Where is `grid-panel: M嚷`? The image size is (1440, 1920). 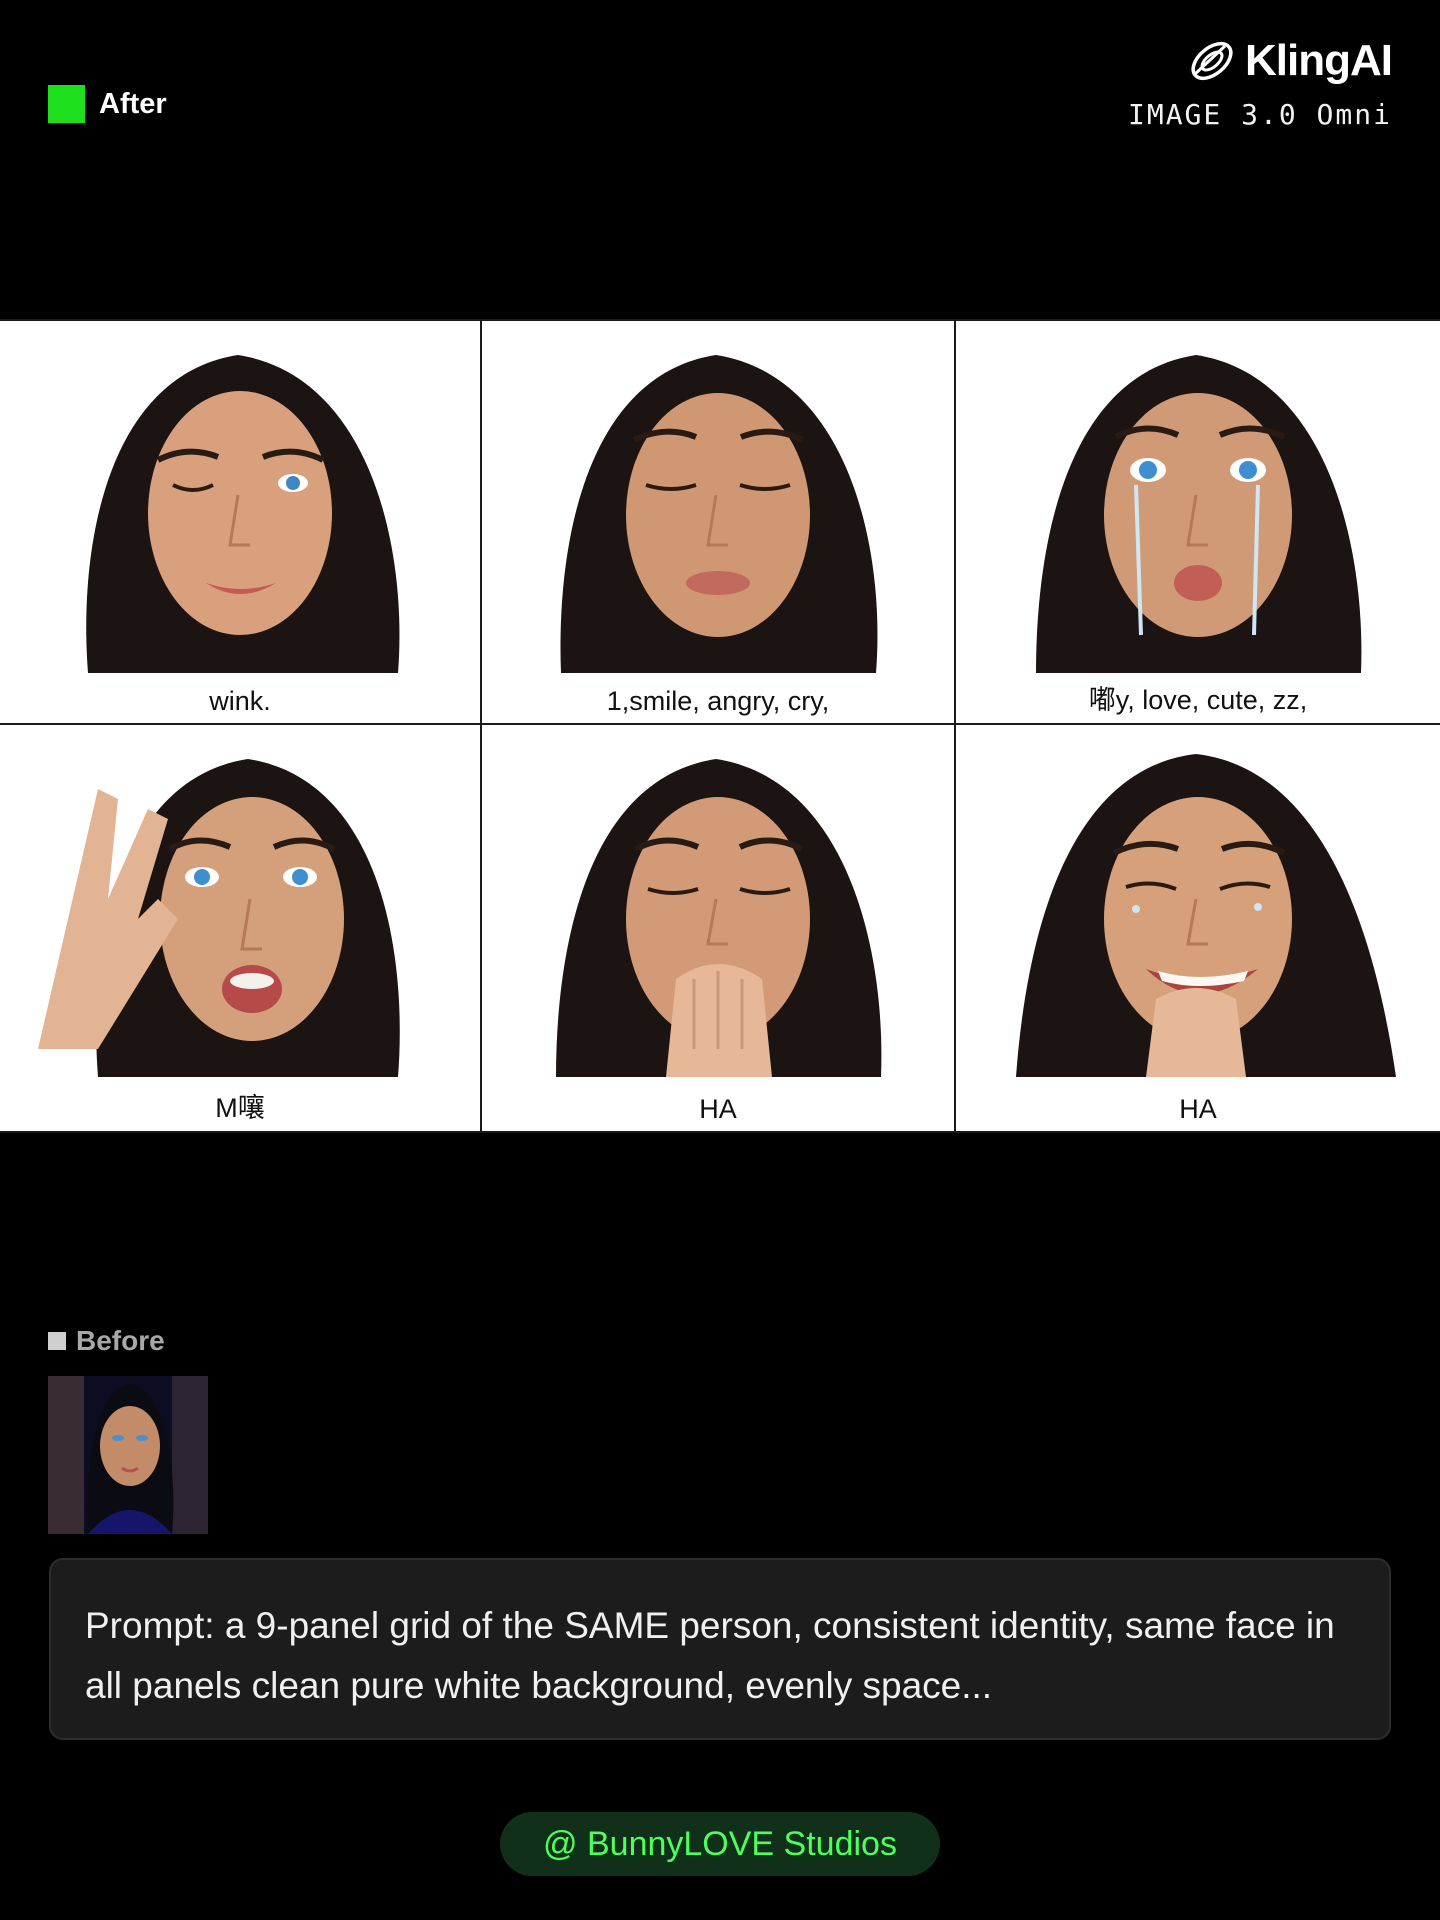
grid-panel: M嚷 is located at coordinates (241, 929).